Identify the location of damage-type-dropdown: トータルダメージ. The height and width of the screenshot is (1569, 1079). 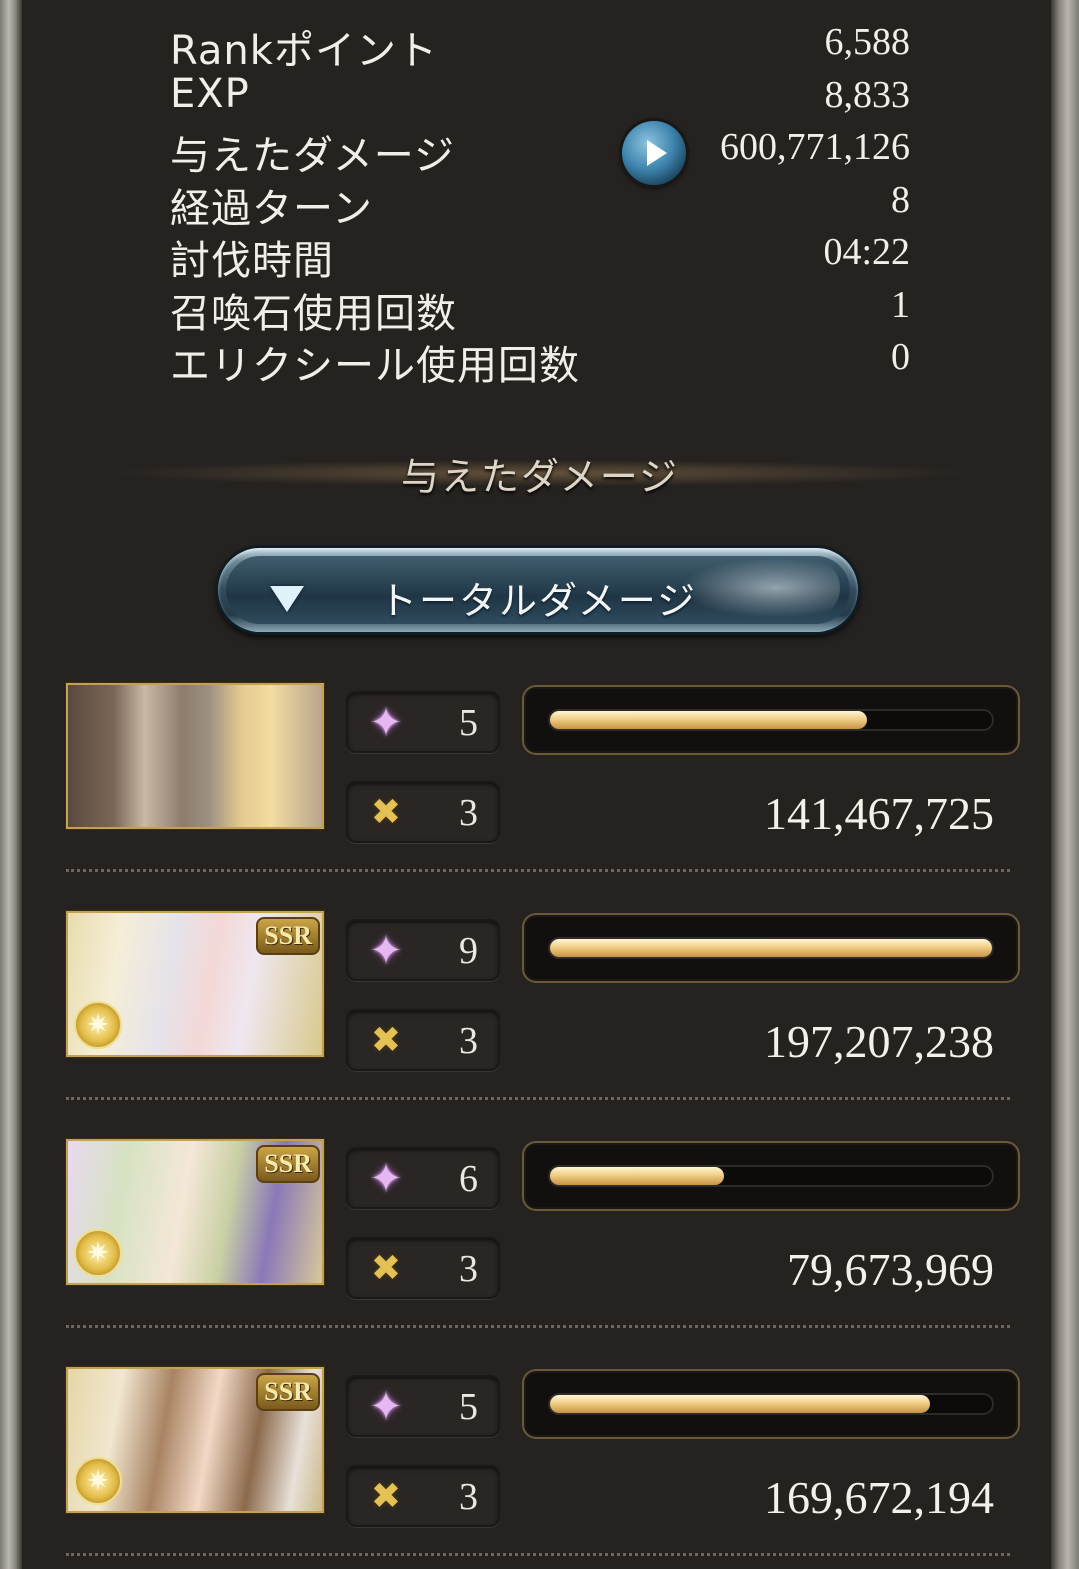
(538, 590).